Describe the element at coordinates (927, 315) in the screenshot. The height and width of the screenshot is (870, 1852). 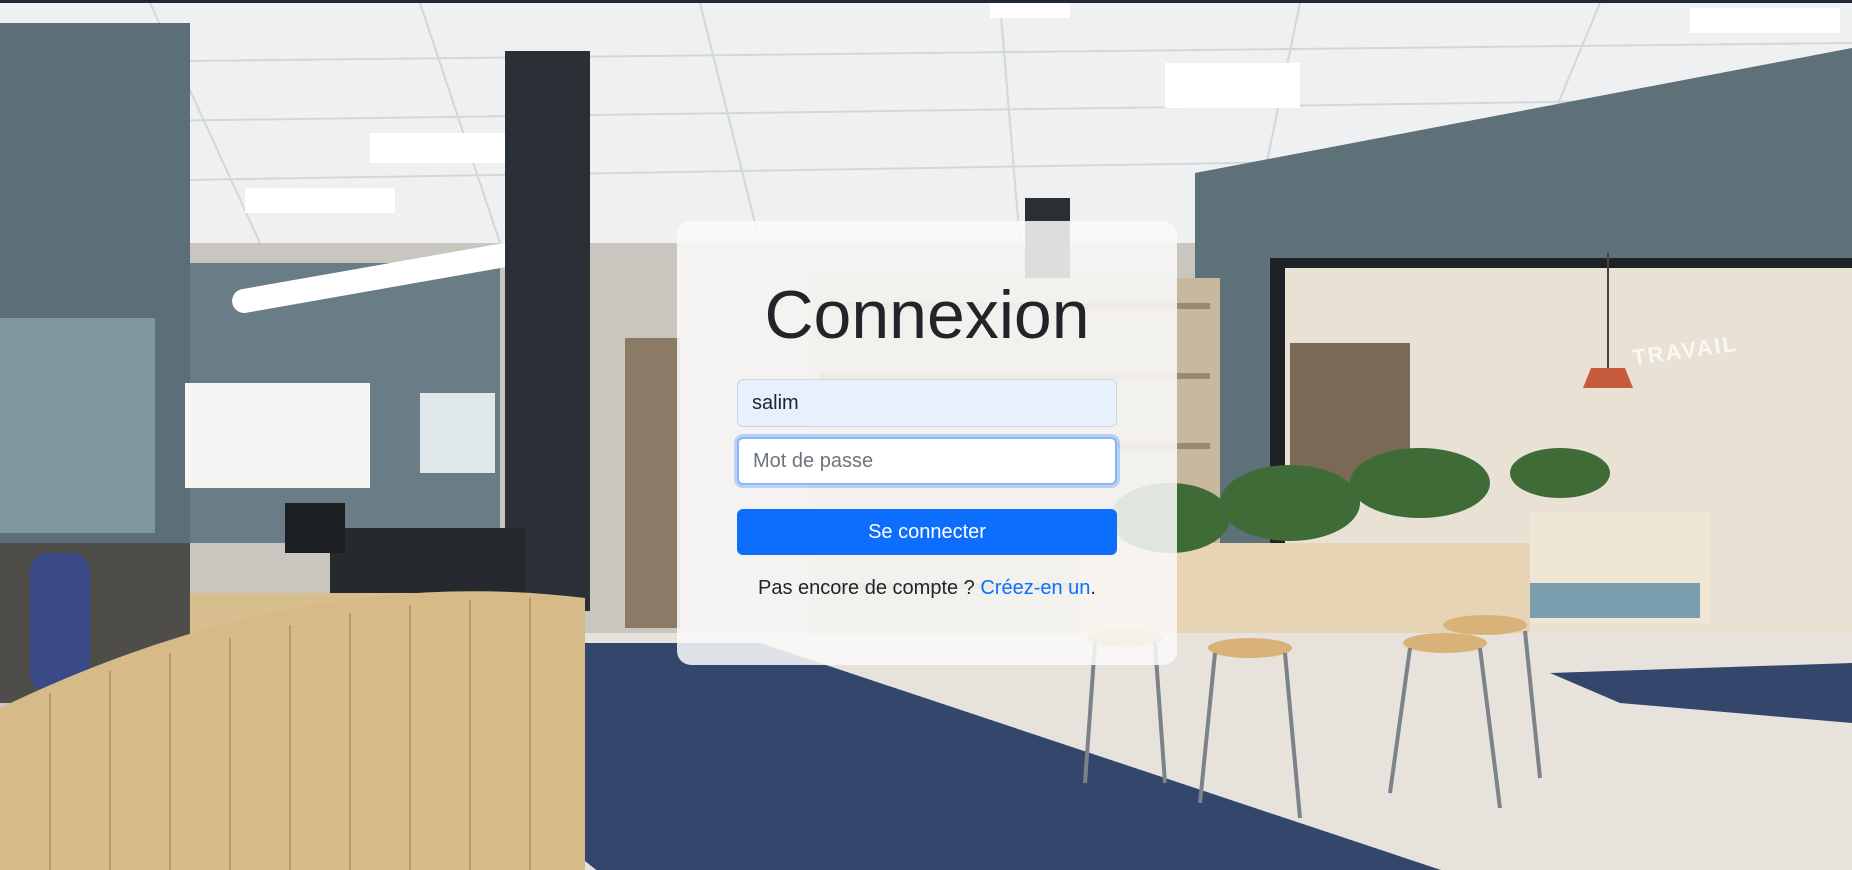
I see `page-title: Connexion` at that location.